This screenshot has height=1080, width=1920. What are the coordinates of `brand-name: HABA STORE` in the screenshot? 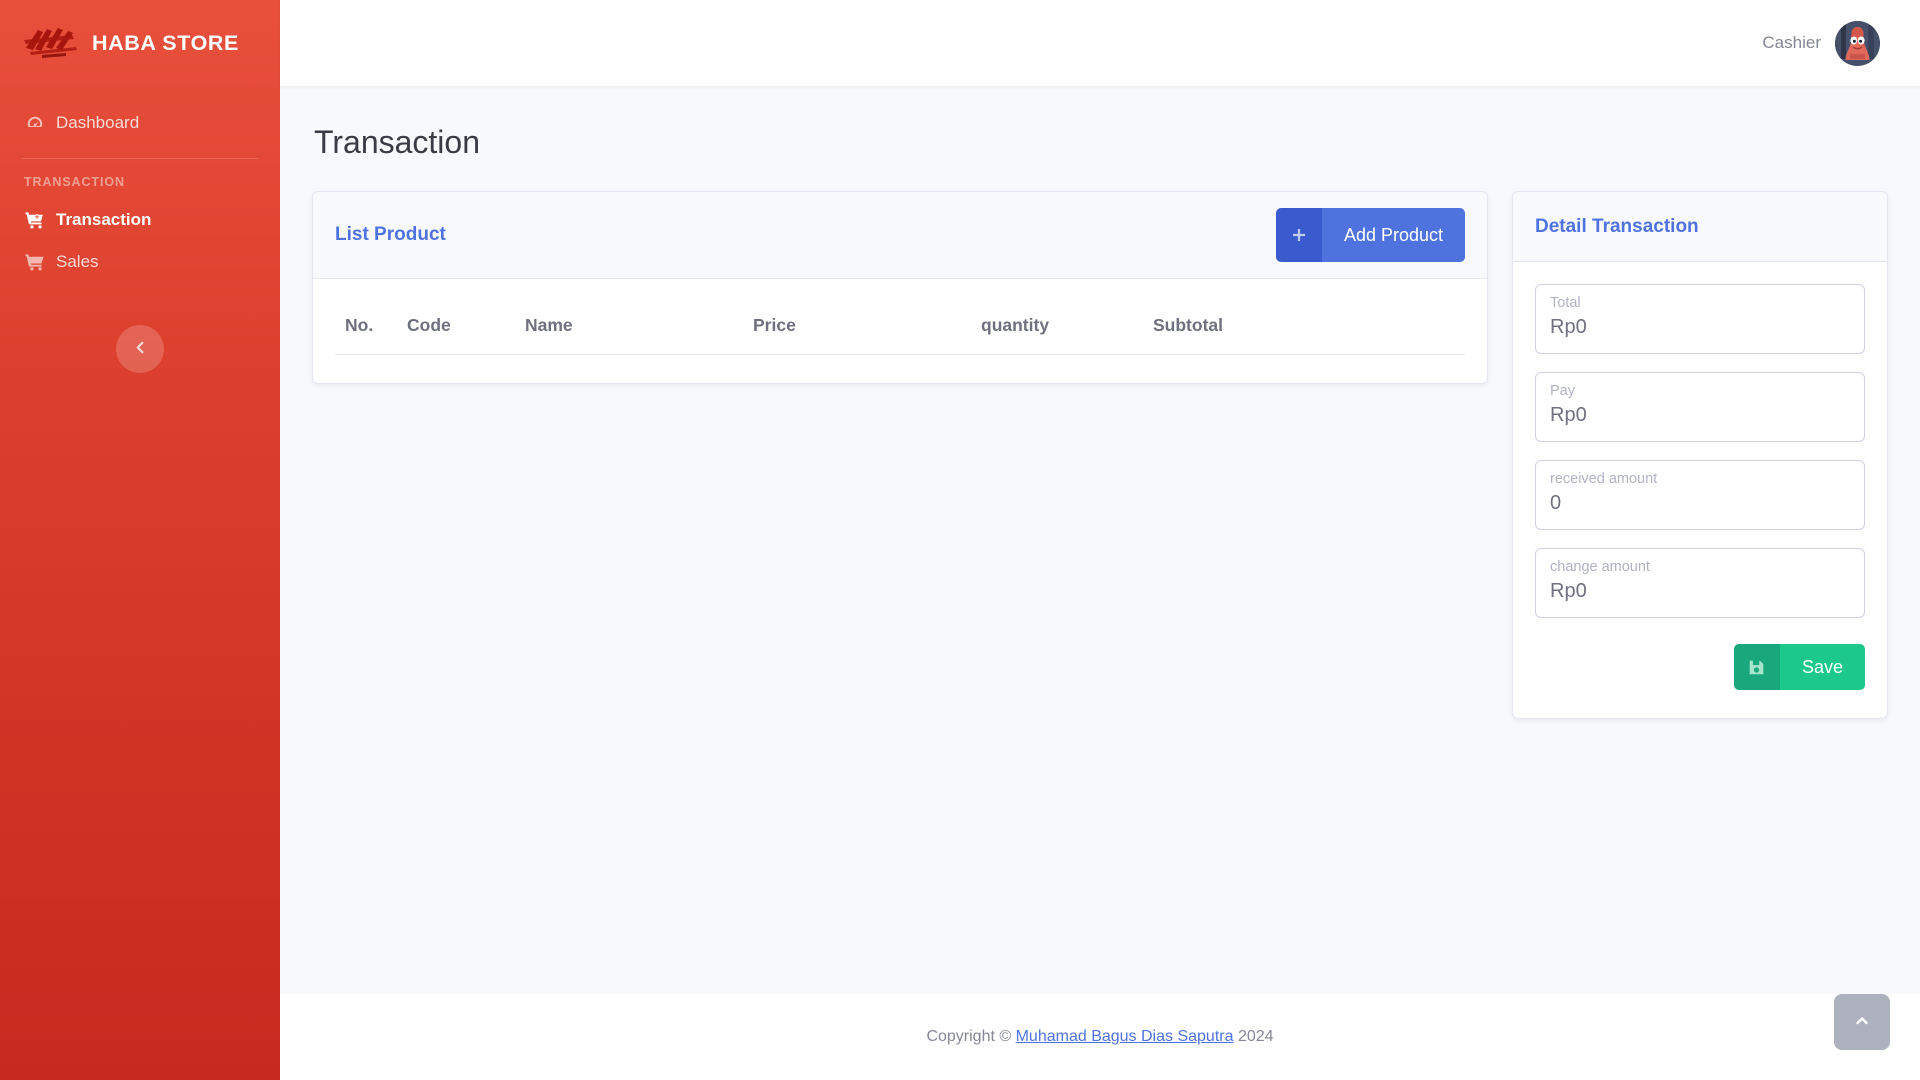 It's located at (165, 42).